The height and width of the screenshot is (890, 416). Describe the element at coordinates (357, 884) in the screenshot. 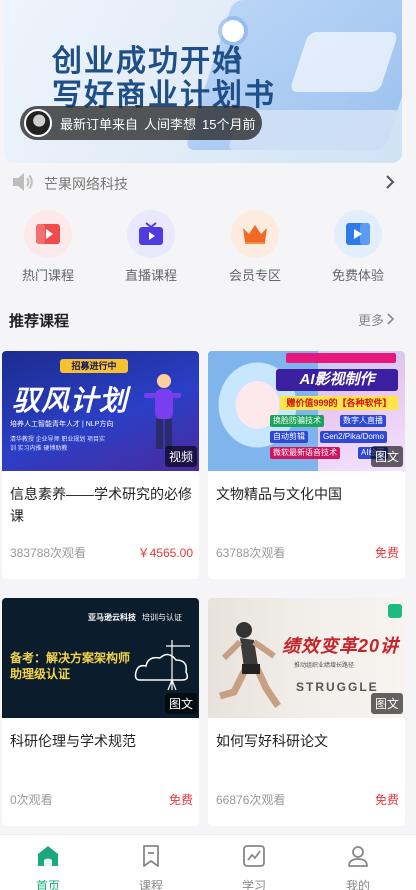

I see `tab-label: 我的` at that location.